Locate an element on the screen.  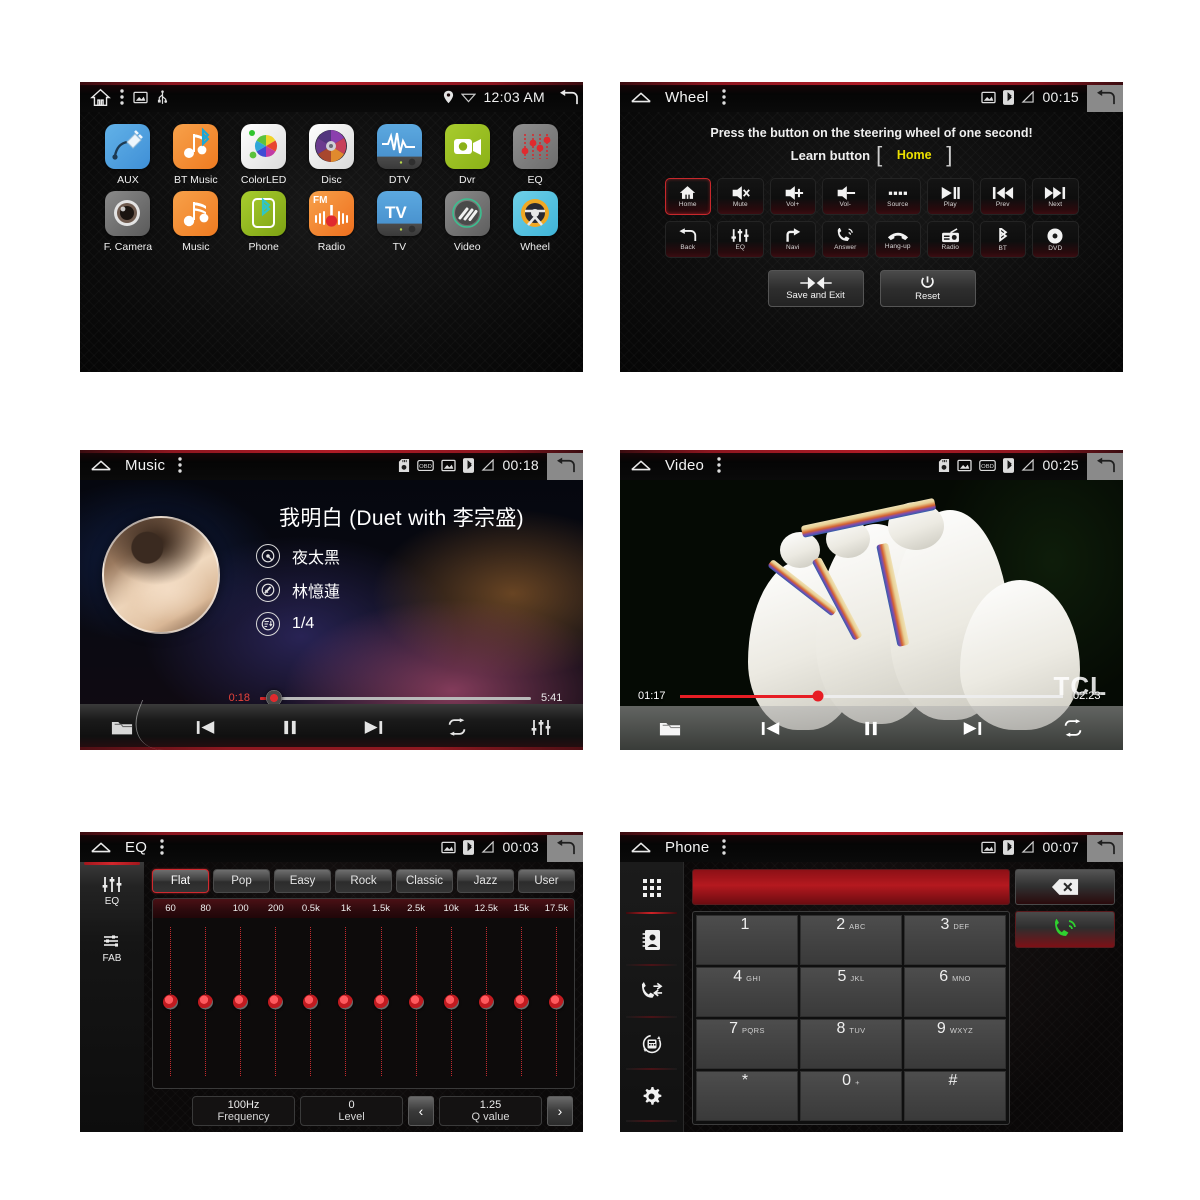
eq-back-button is located at coordinates (565, 847).